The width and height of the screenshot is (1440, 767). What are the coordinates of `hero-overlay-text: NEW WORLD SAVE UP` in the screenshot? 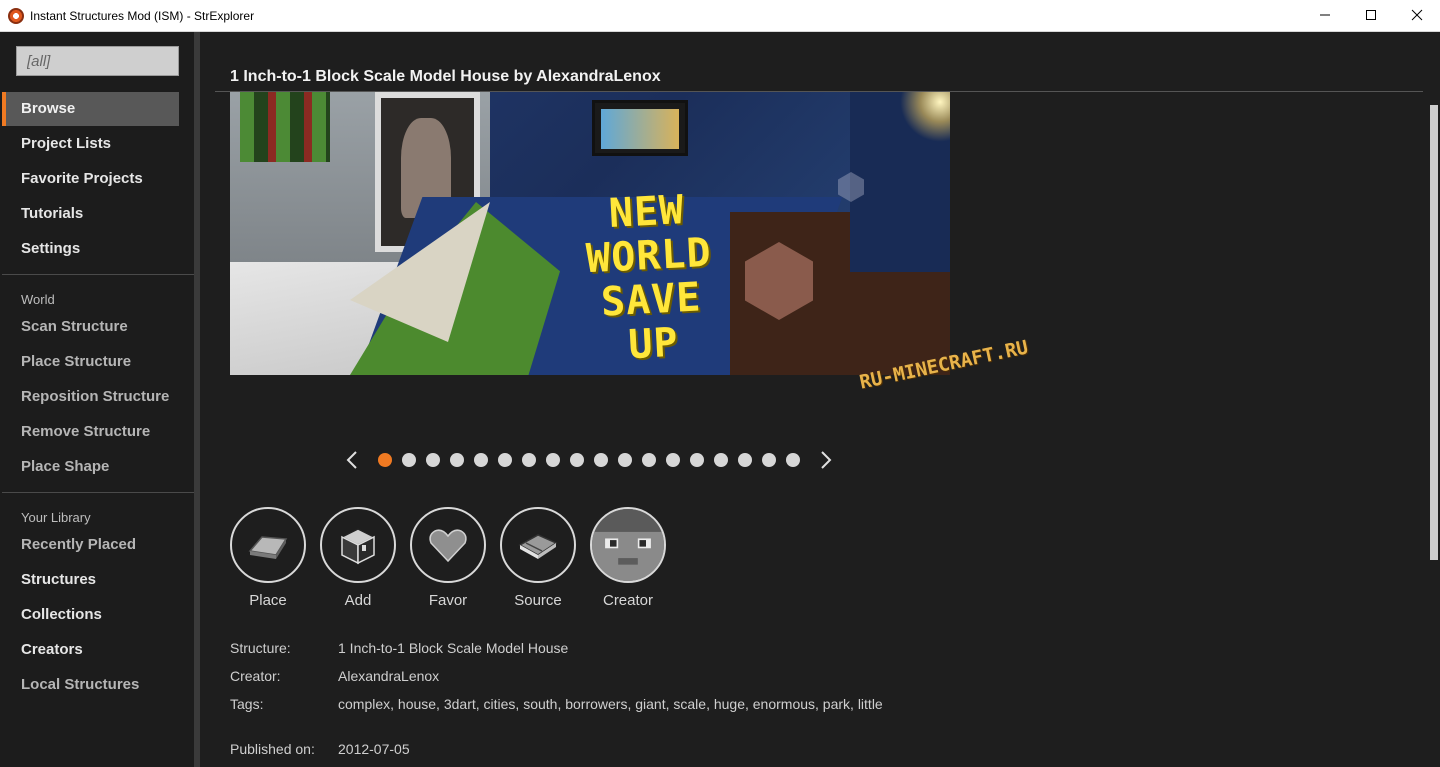 It's located at (649, 278).